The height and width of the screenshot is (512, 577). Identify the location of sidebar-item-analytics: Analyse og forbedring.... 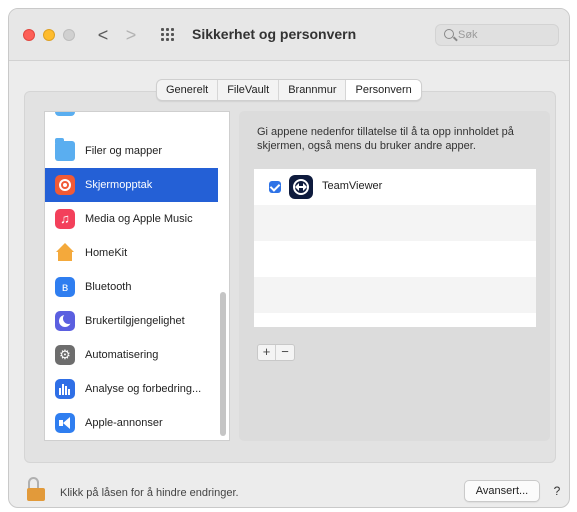
(131, 389).